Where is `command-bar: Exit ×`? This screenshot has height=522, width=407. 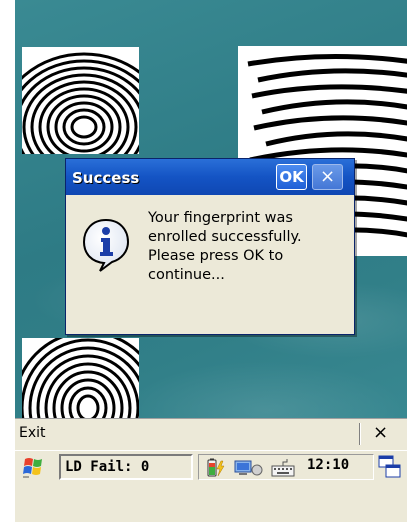 command-bar: Exit × is located at coordinates (211, 434).